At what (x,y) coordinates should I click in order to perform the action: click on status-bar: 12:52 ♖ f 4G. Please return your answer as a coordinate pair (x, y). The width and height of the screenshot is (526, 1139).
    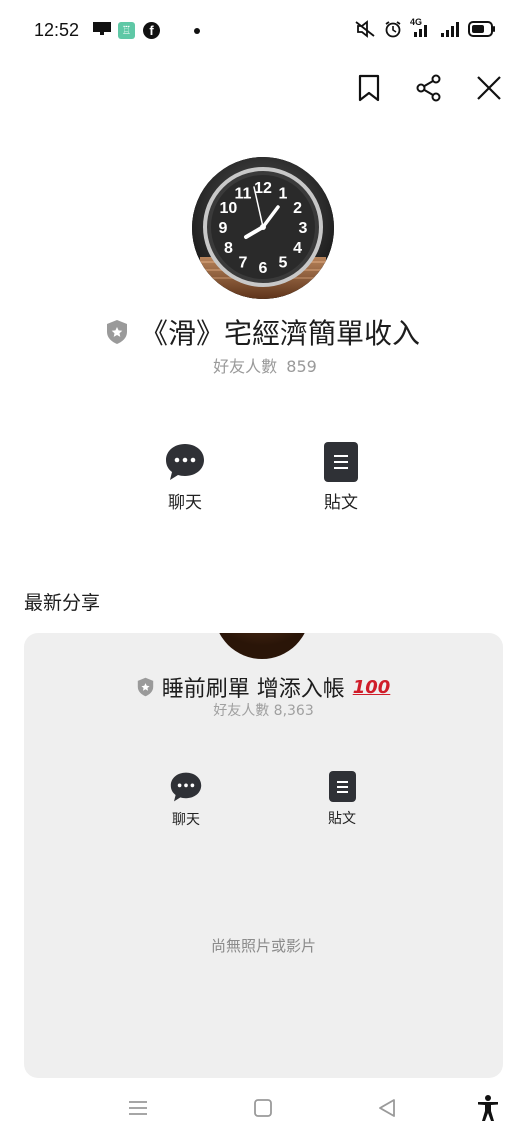
    Looking at the image, I should click on (263, 32).